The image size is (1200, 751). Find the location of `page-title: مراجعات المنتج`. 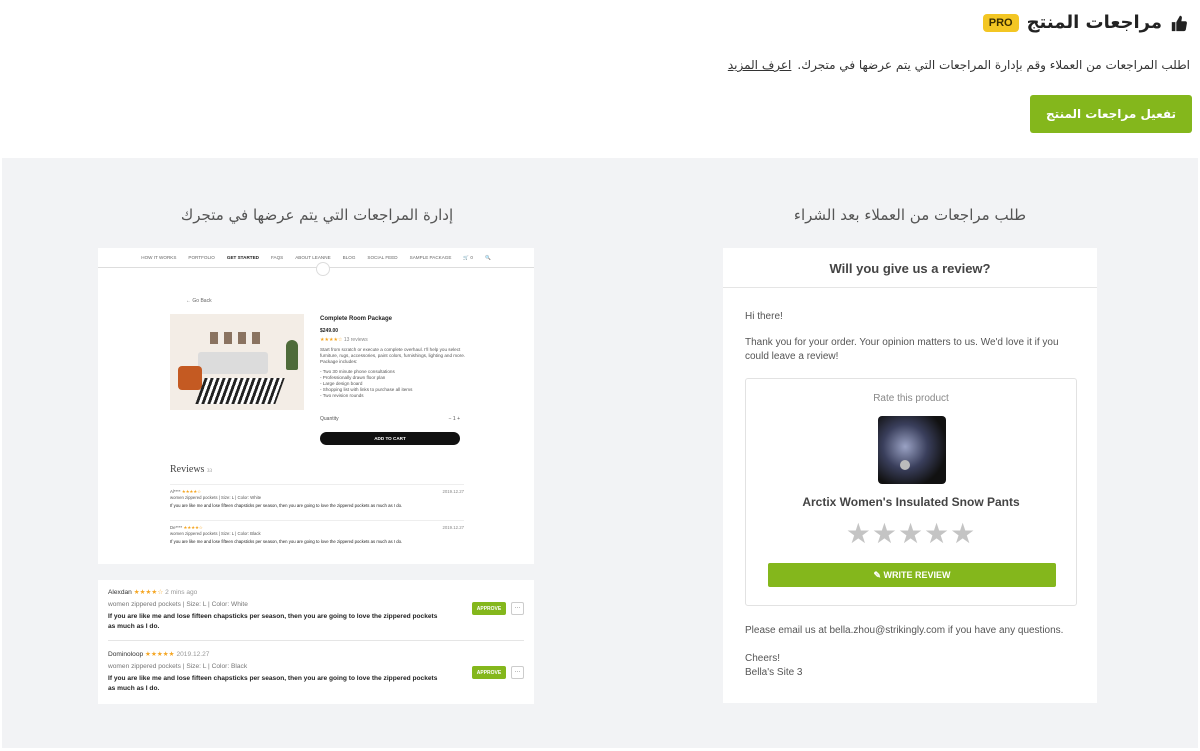

page-title: مراجعات المنتج is located at coordinates (1094, 22).